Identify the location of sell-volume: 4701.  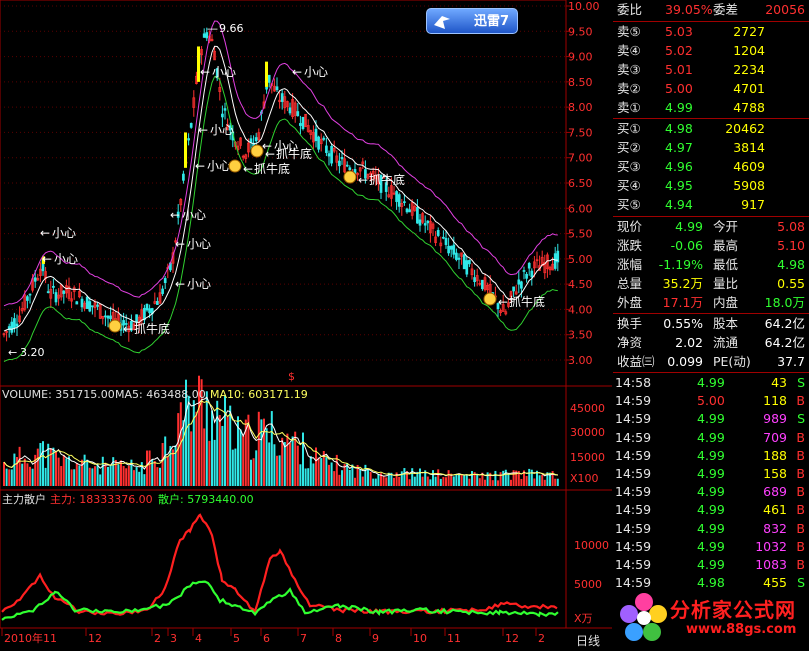
(749, 88).